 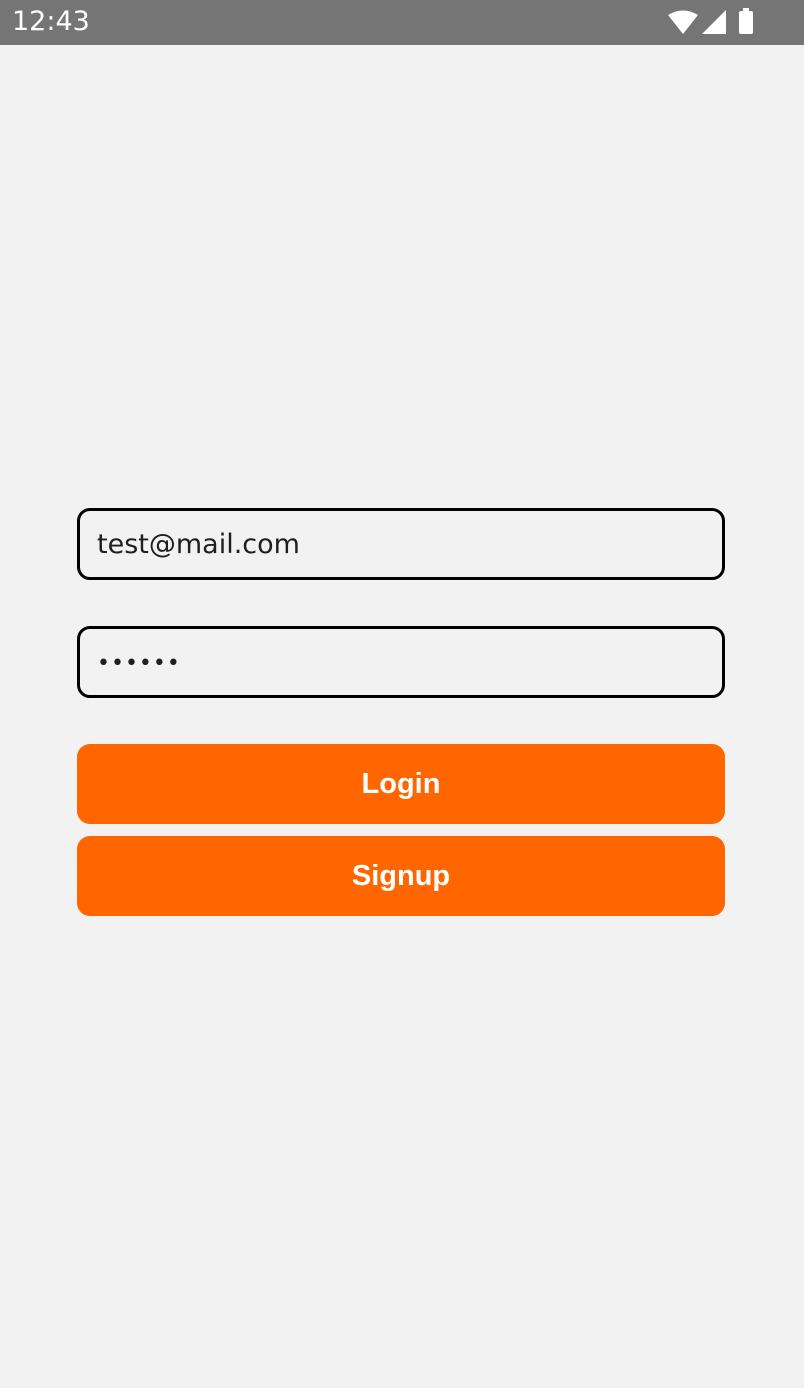 I want to click on login-button: Login, so click(x=401, y=784).